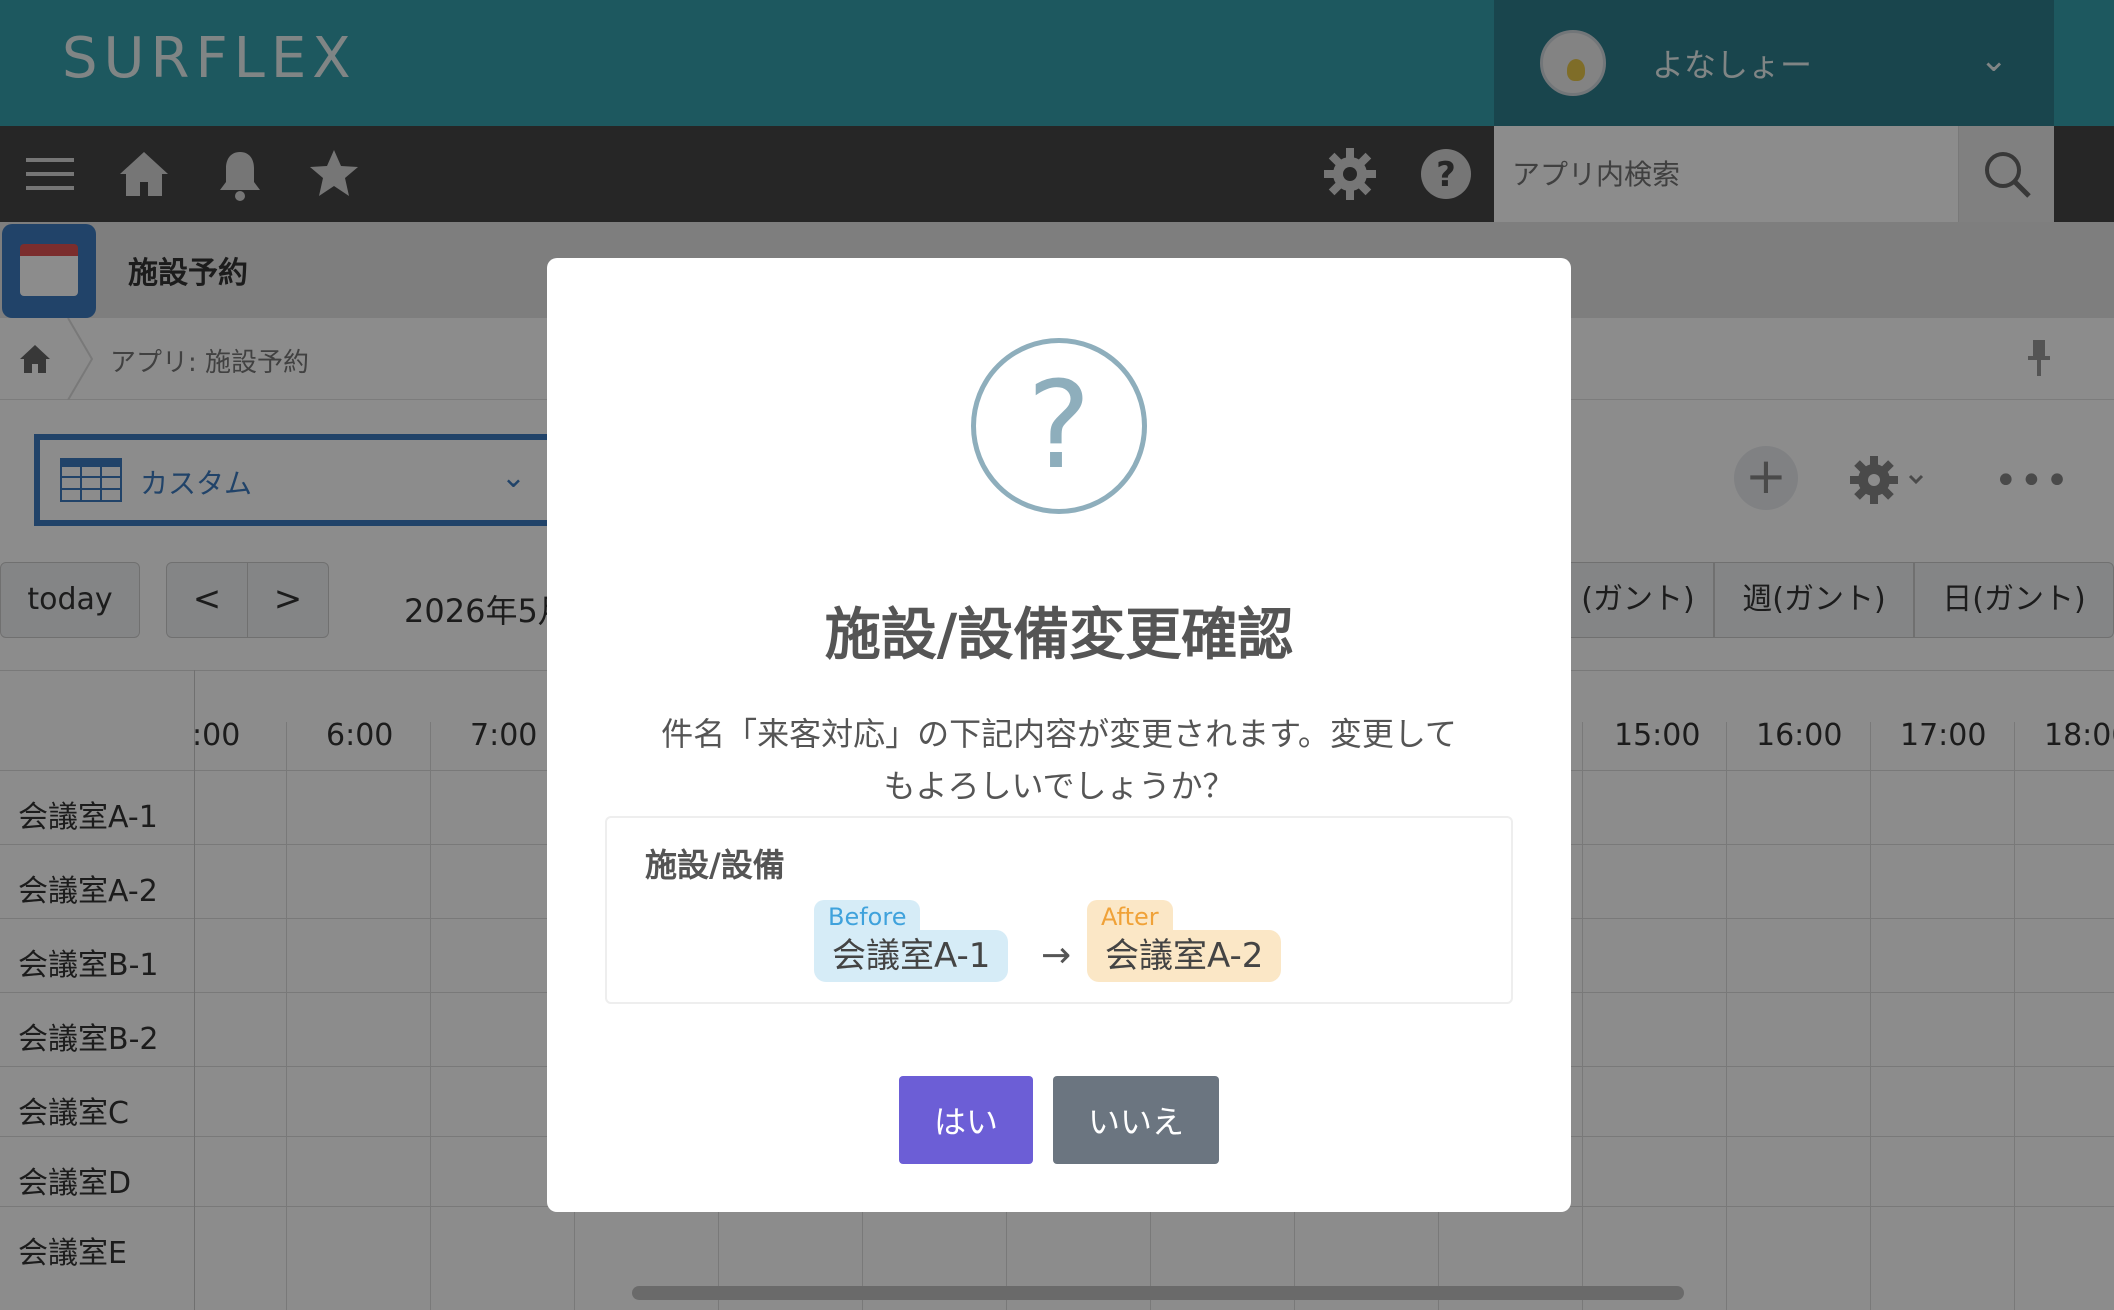  What do you see at coordinates (1136, 1120) in the screenshot?
I see `no-button: いいえ` at bounding box center [1136, 1120].